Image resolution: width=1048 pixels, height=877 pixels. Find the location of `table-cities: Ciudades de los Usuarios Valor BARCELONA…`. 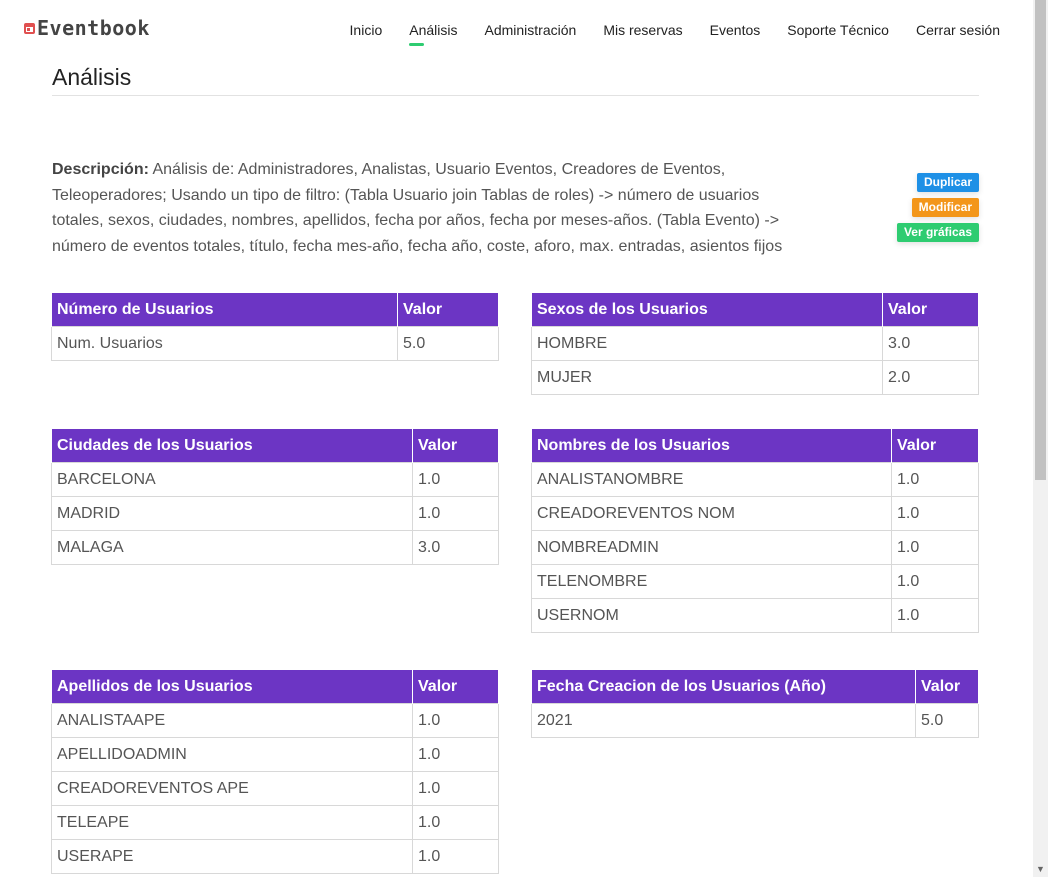

table-cities: Ciudades de los Usuarios Valor BARCELONA… is located at coordinates (275, 496).